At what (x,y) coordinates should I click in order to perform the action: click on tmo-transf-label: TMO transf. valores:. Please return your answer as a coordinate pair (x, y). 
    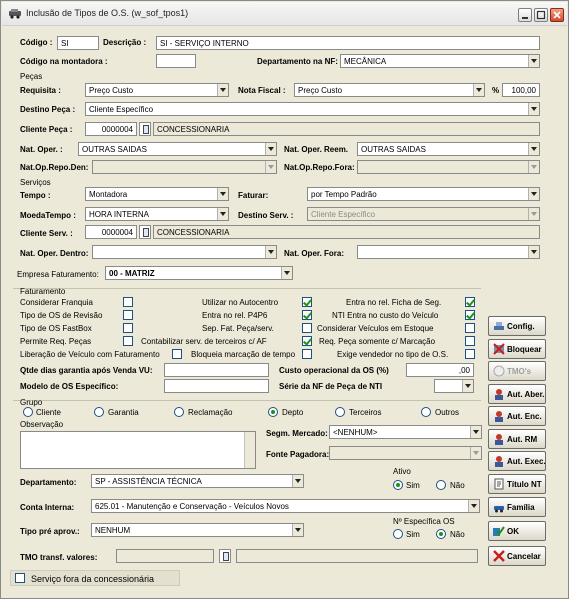
    Looking at the image, I should click on (59, 557).